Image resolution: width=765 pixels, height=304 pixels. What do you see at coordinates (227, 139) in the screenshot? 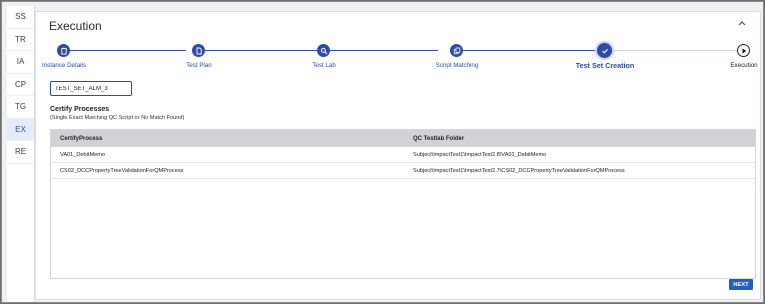
I see `column-header-certify-process: CertifyProcess` at bounding box center [227, 139].